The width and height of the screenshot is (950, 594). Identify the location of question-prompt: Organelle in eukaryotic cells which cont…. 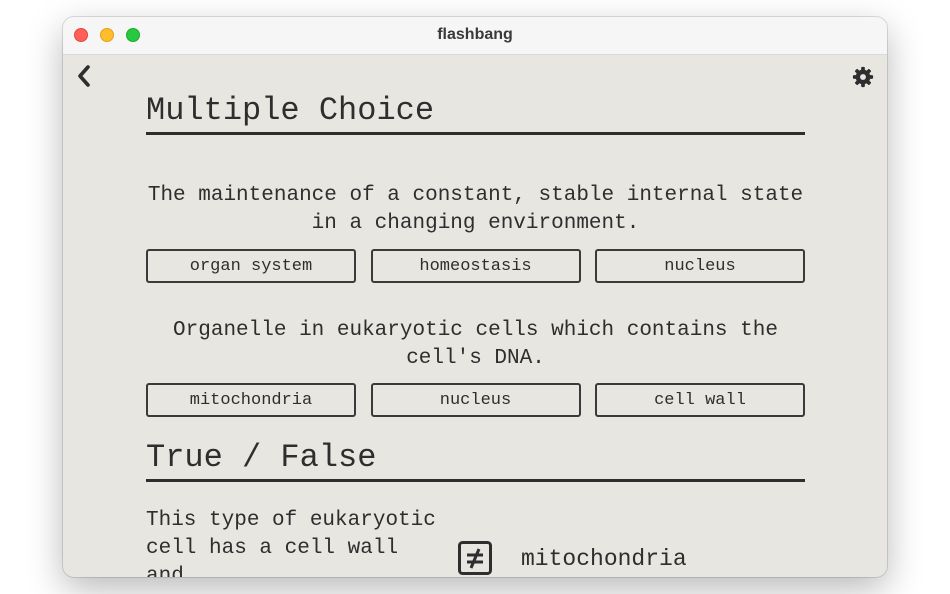
(475, 344).